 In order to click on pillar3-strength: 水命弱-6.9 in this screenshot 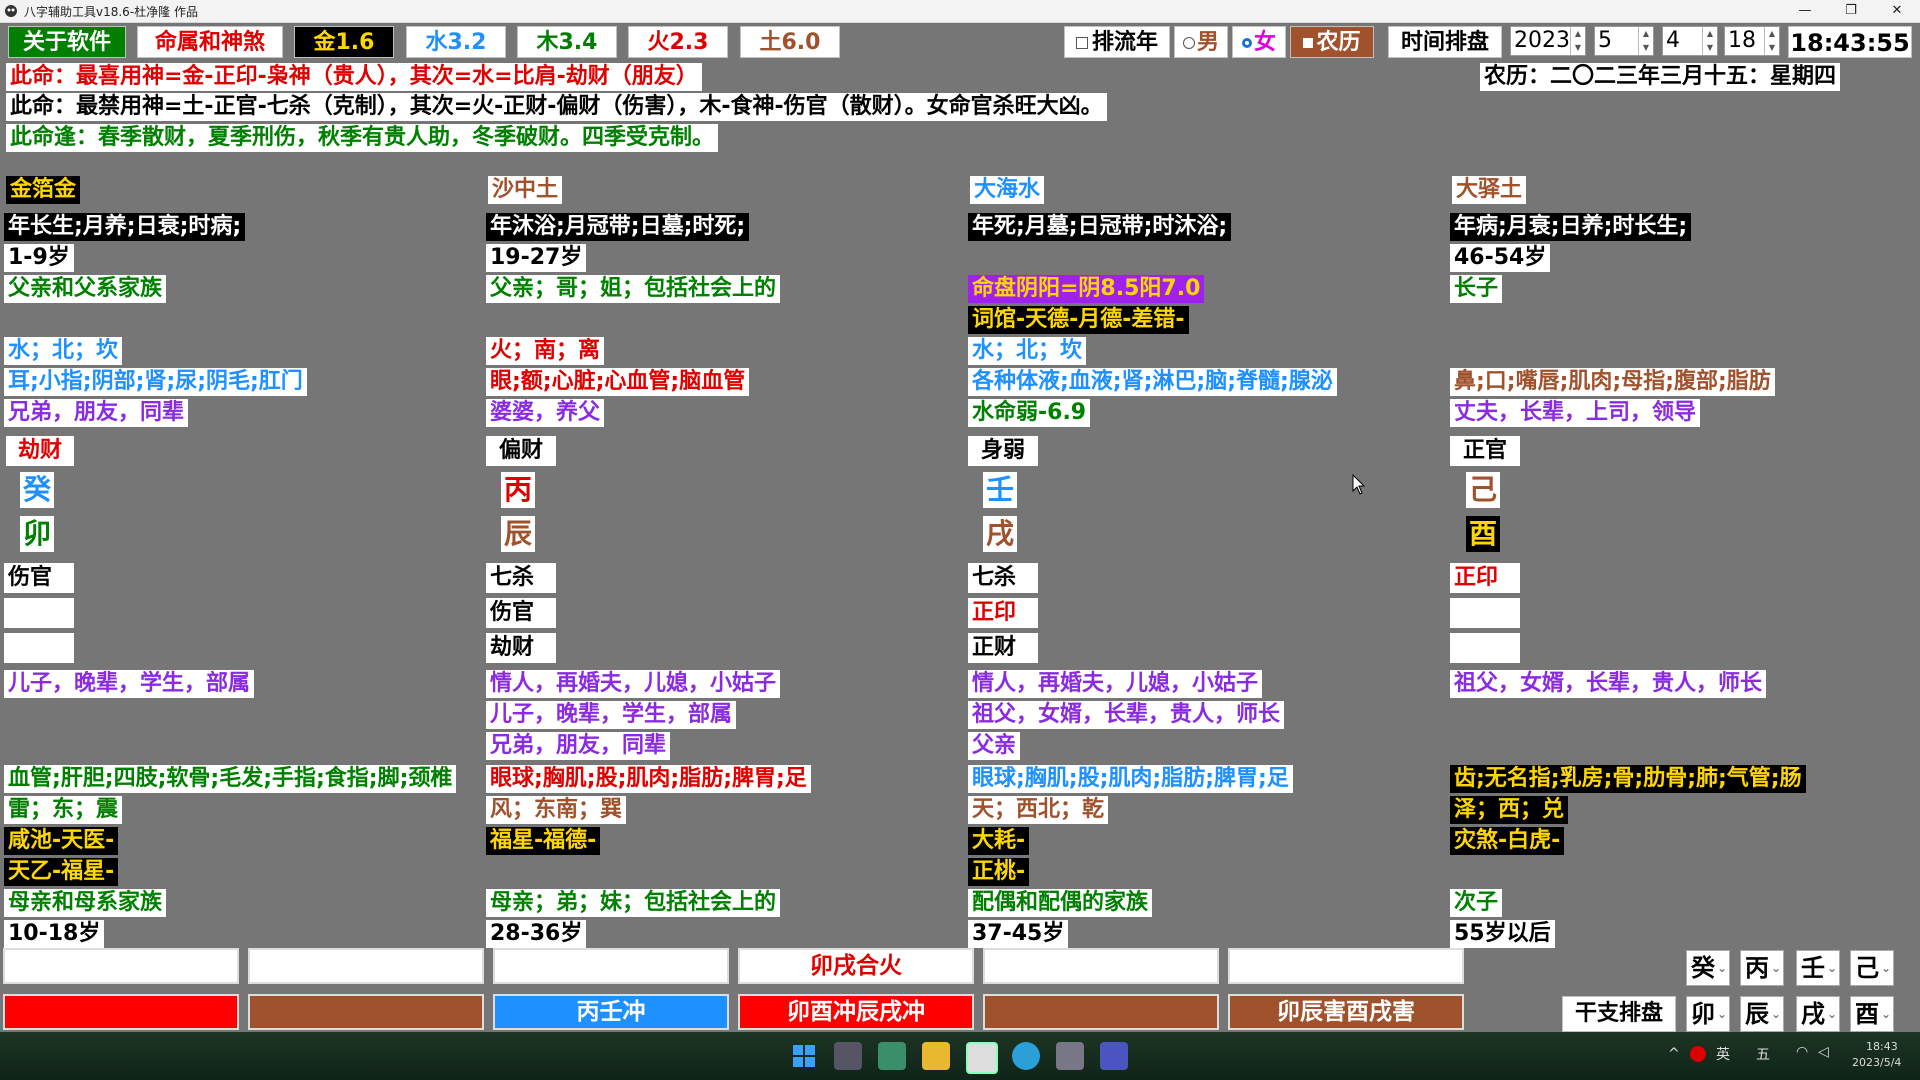, I will do `click(1029, 413)`.